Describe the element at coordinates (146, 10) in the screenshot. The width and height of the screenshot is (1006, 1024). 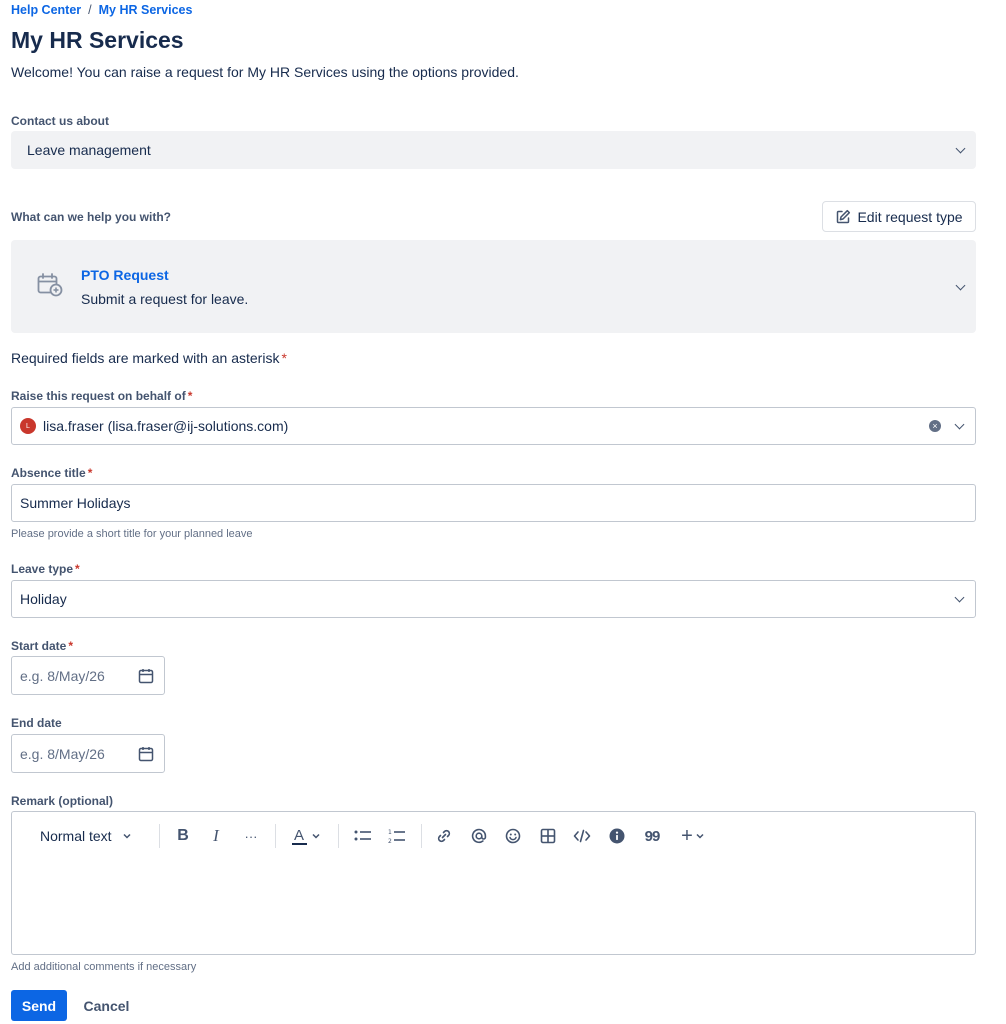
I see `breadcrumb-current-link: My HR Services` at that location.